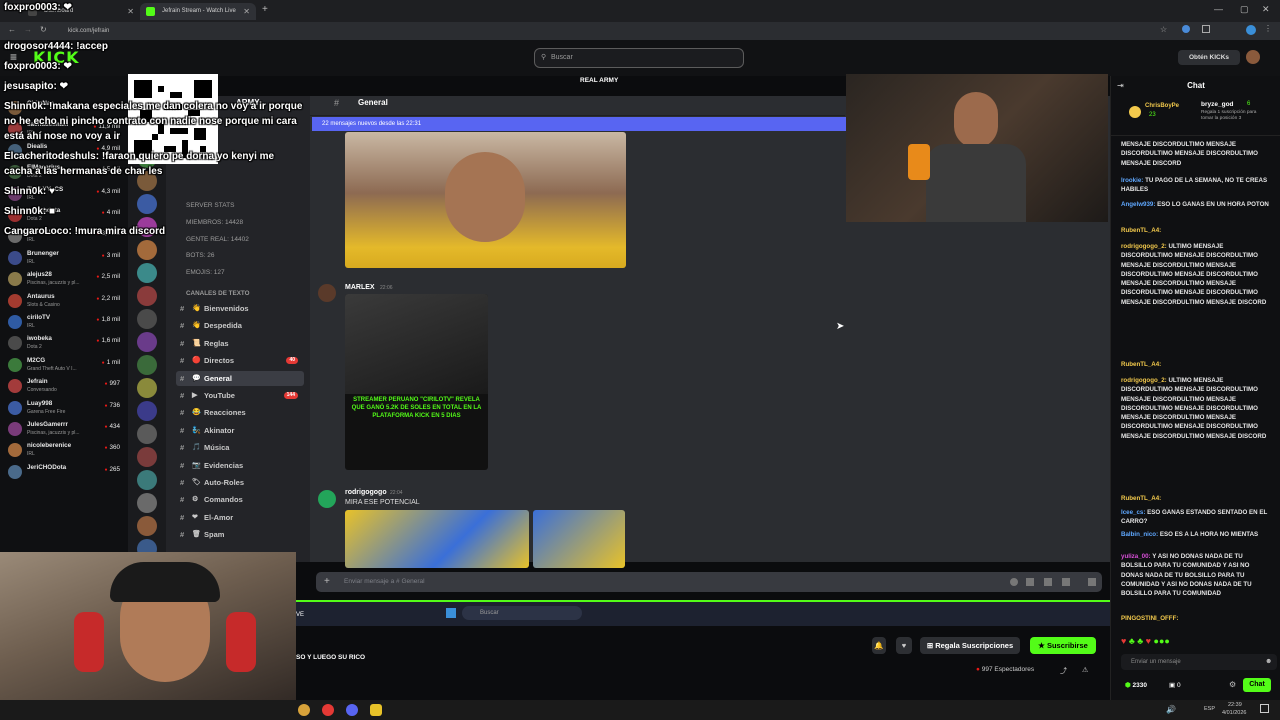 Image resolution: width=1280 pixels, height=720 pixels. I want to click on obs-icon, so click(328, 710).